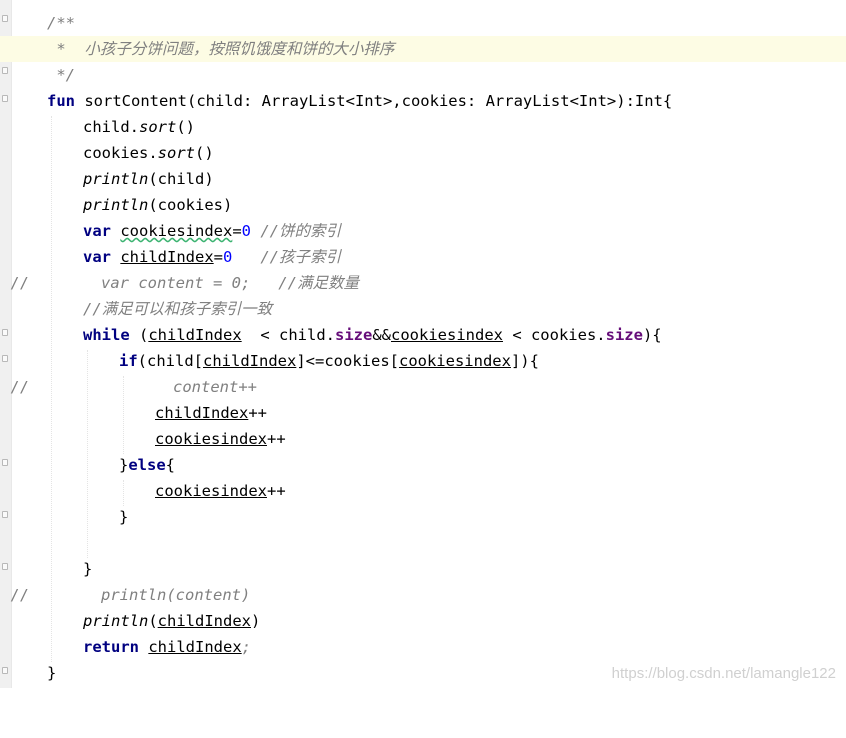 This screenshot has height=738, width=846. I want to click on code-line-current: * 小孩子分饼问题，按照饥饿度和饼的大小排序, so click(423, 49).